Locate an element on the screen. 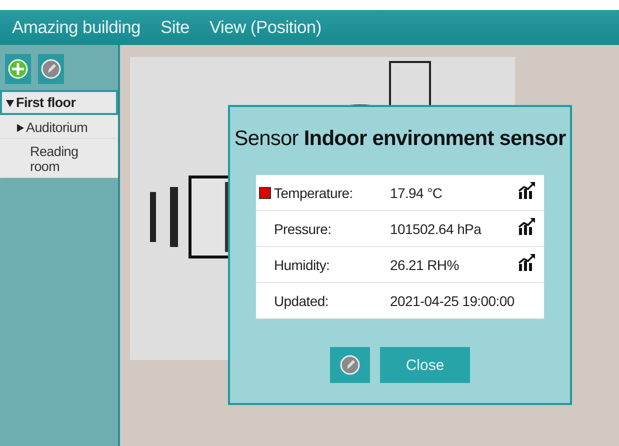  tree-item: First floor is located at coordinates (59, 102).